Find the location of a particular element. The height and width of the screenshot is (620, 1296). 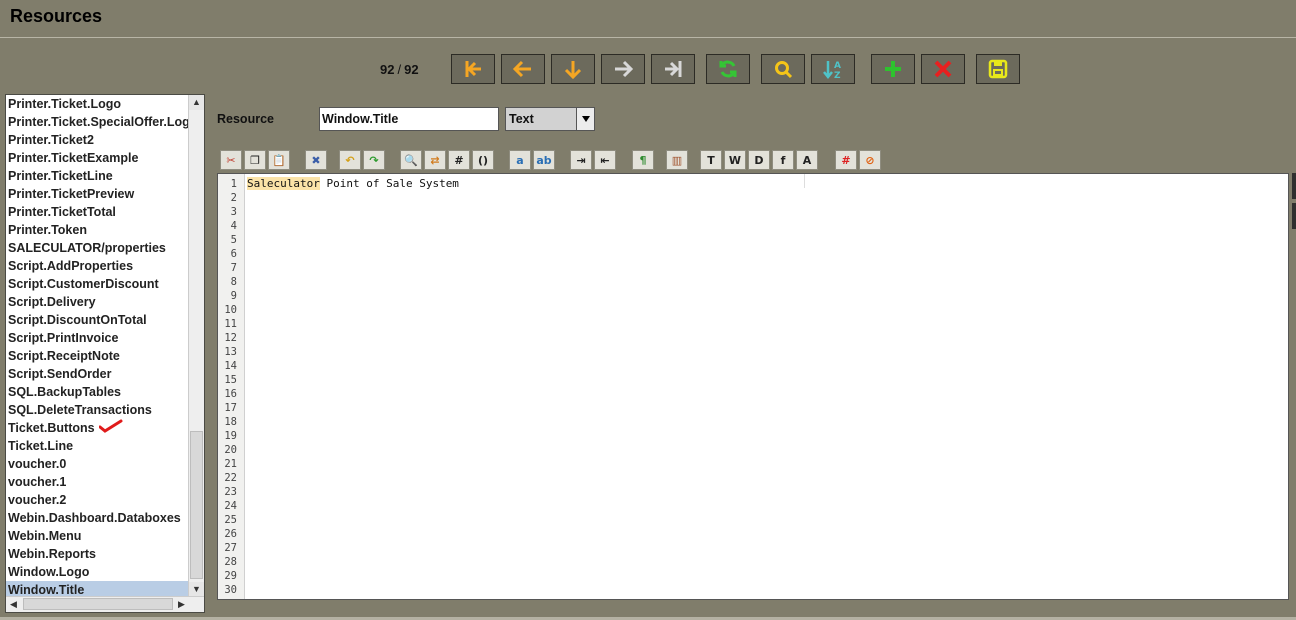

list-item: Window.Title is located at coordinates (97, 589).